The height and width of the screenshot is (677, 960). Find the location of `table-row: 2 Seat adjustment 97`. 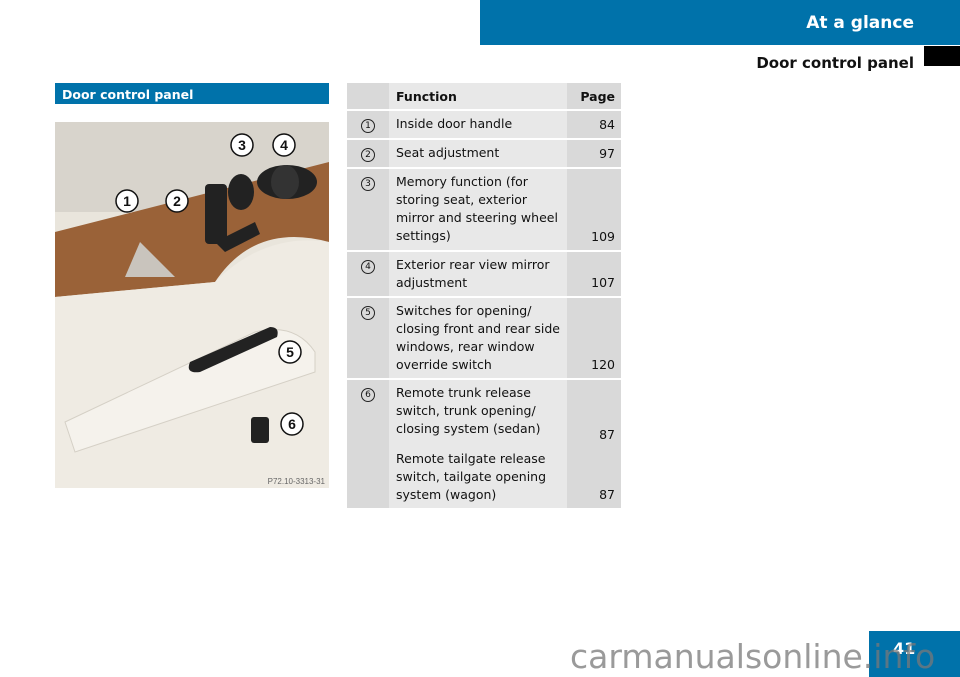

table-row: 2 Seat adjustment 97 is located at coordinates (484, 154).